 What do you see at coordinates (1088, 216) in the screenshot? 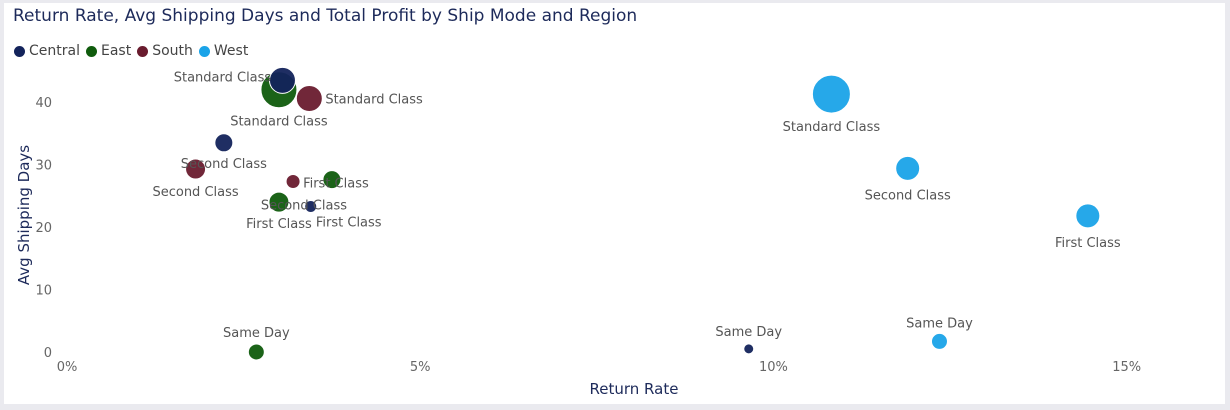
I see `point-west-first-class` at bounding box center [1088, 216].